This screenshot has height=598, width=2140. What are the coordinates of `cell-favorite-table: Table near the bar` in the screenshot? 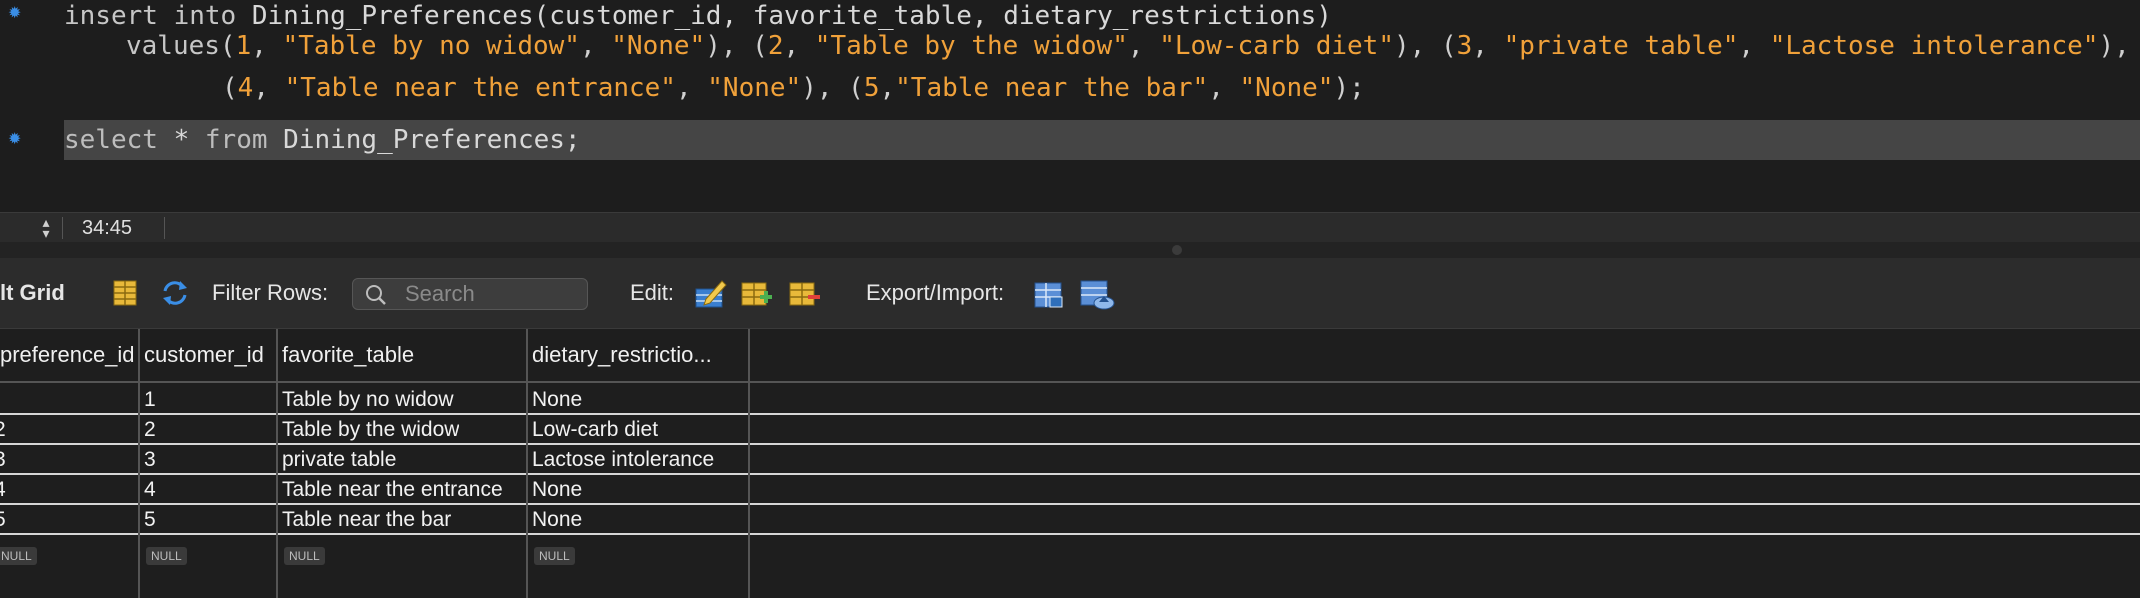 It's located at (366, 519).